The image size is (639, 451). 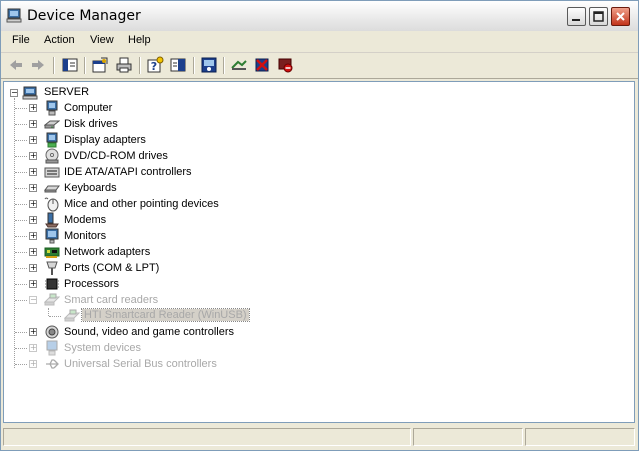 What do you see at coordinates (91, 124) in the screenshot?
I see `tree-item-disk-drives: Disk drives` at bounding box center [91, 124].